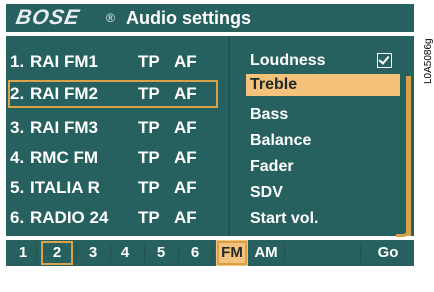 Image resolution: width=434 pixels, height=292 pixels. I want to click on station-number: 6., so click(17, 217).